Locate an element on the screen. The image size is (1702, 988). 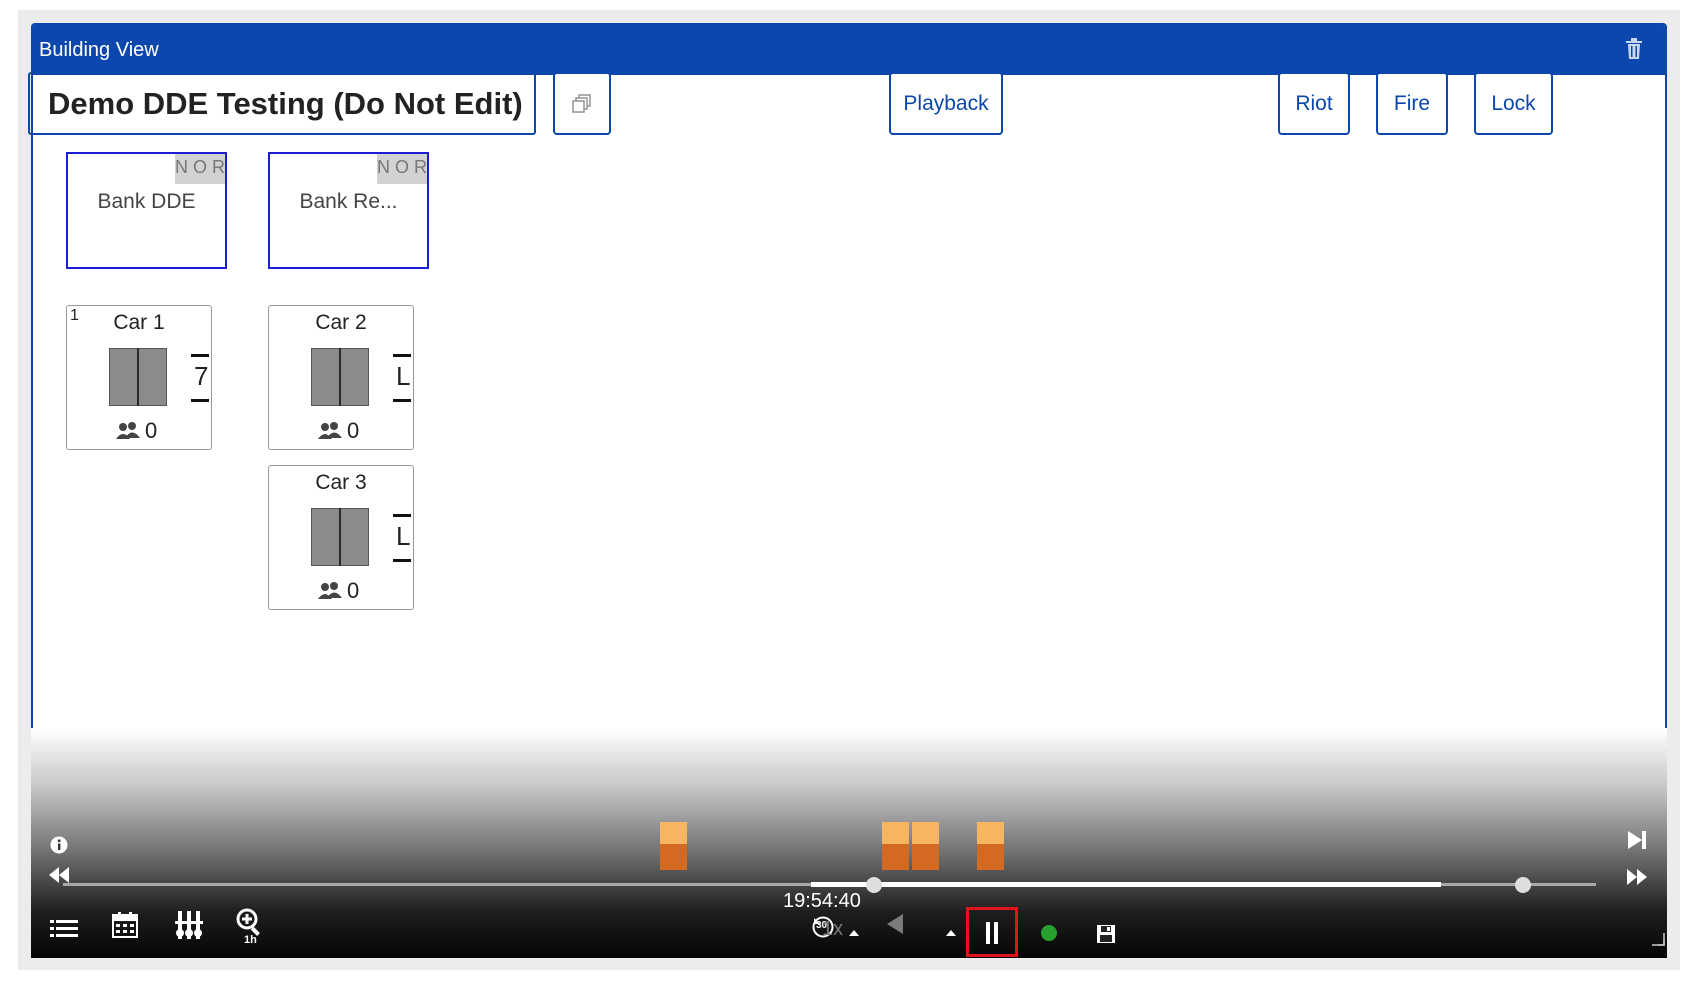
car-label: Car 2 is located at coordinates (341, 322).